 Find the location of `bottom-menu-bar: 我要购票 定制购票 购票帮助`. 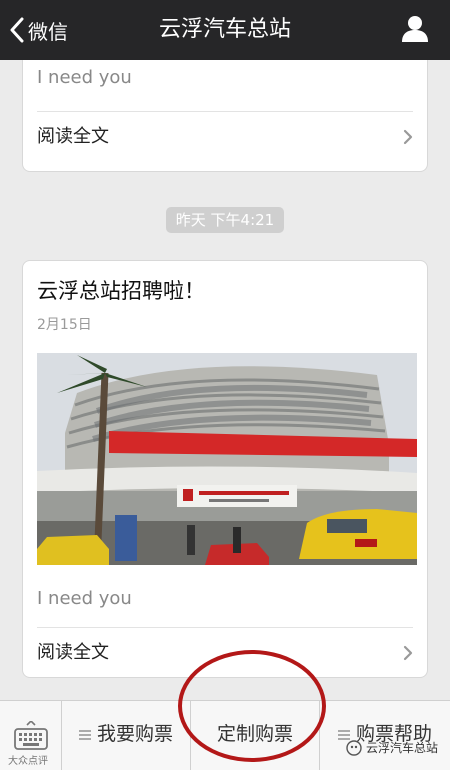

bottom-menu-bar: 我要购票 定制购票 购票帮助 is located at coordinates (225, 735).